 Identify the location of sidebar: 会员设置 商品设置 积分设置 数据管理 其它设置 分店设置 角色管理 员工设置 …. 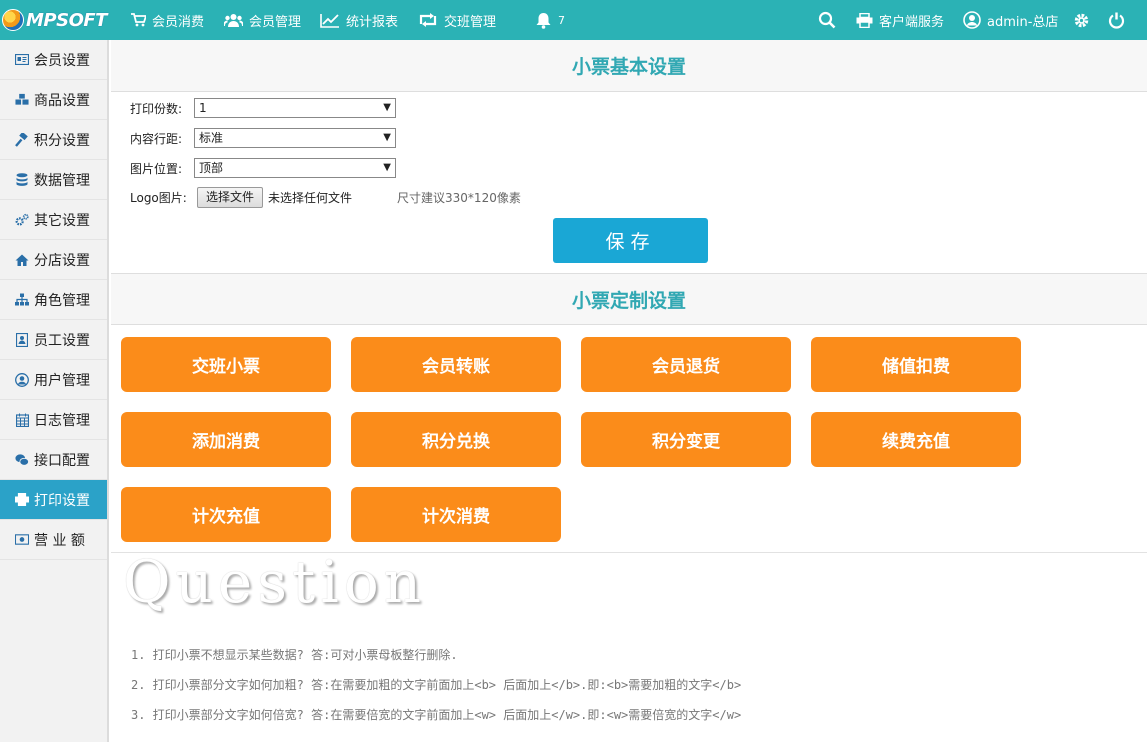
(54, 391).